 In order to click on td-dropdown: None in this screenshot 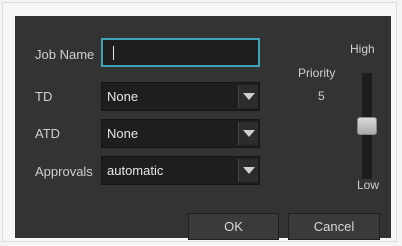, I will do `click(180, 96)`.